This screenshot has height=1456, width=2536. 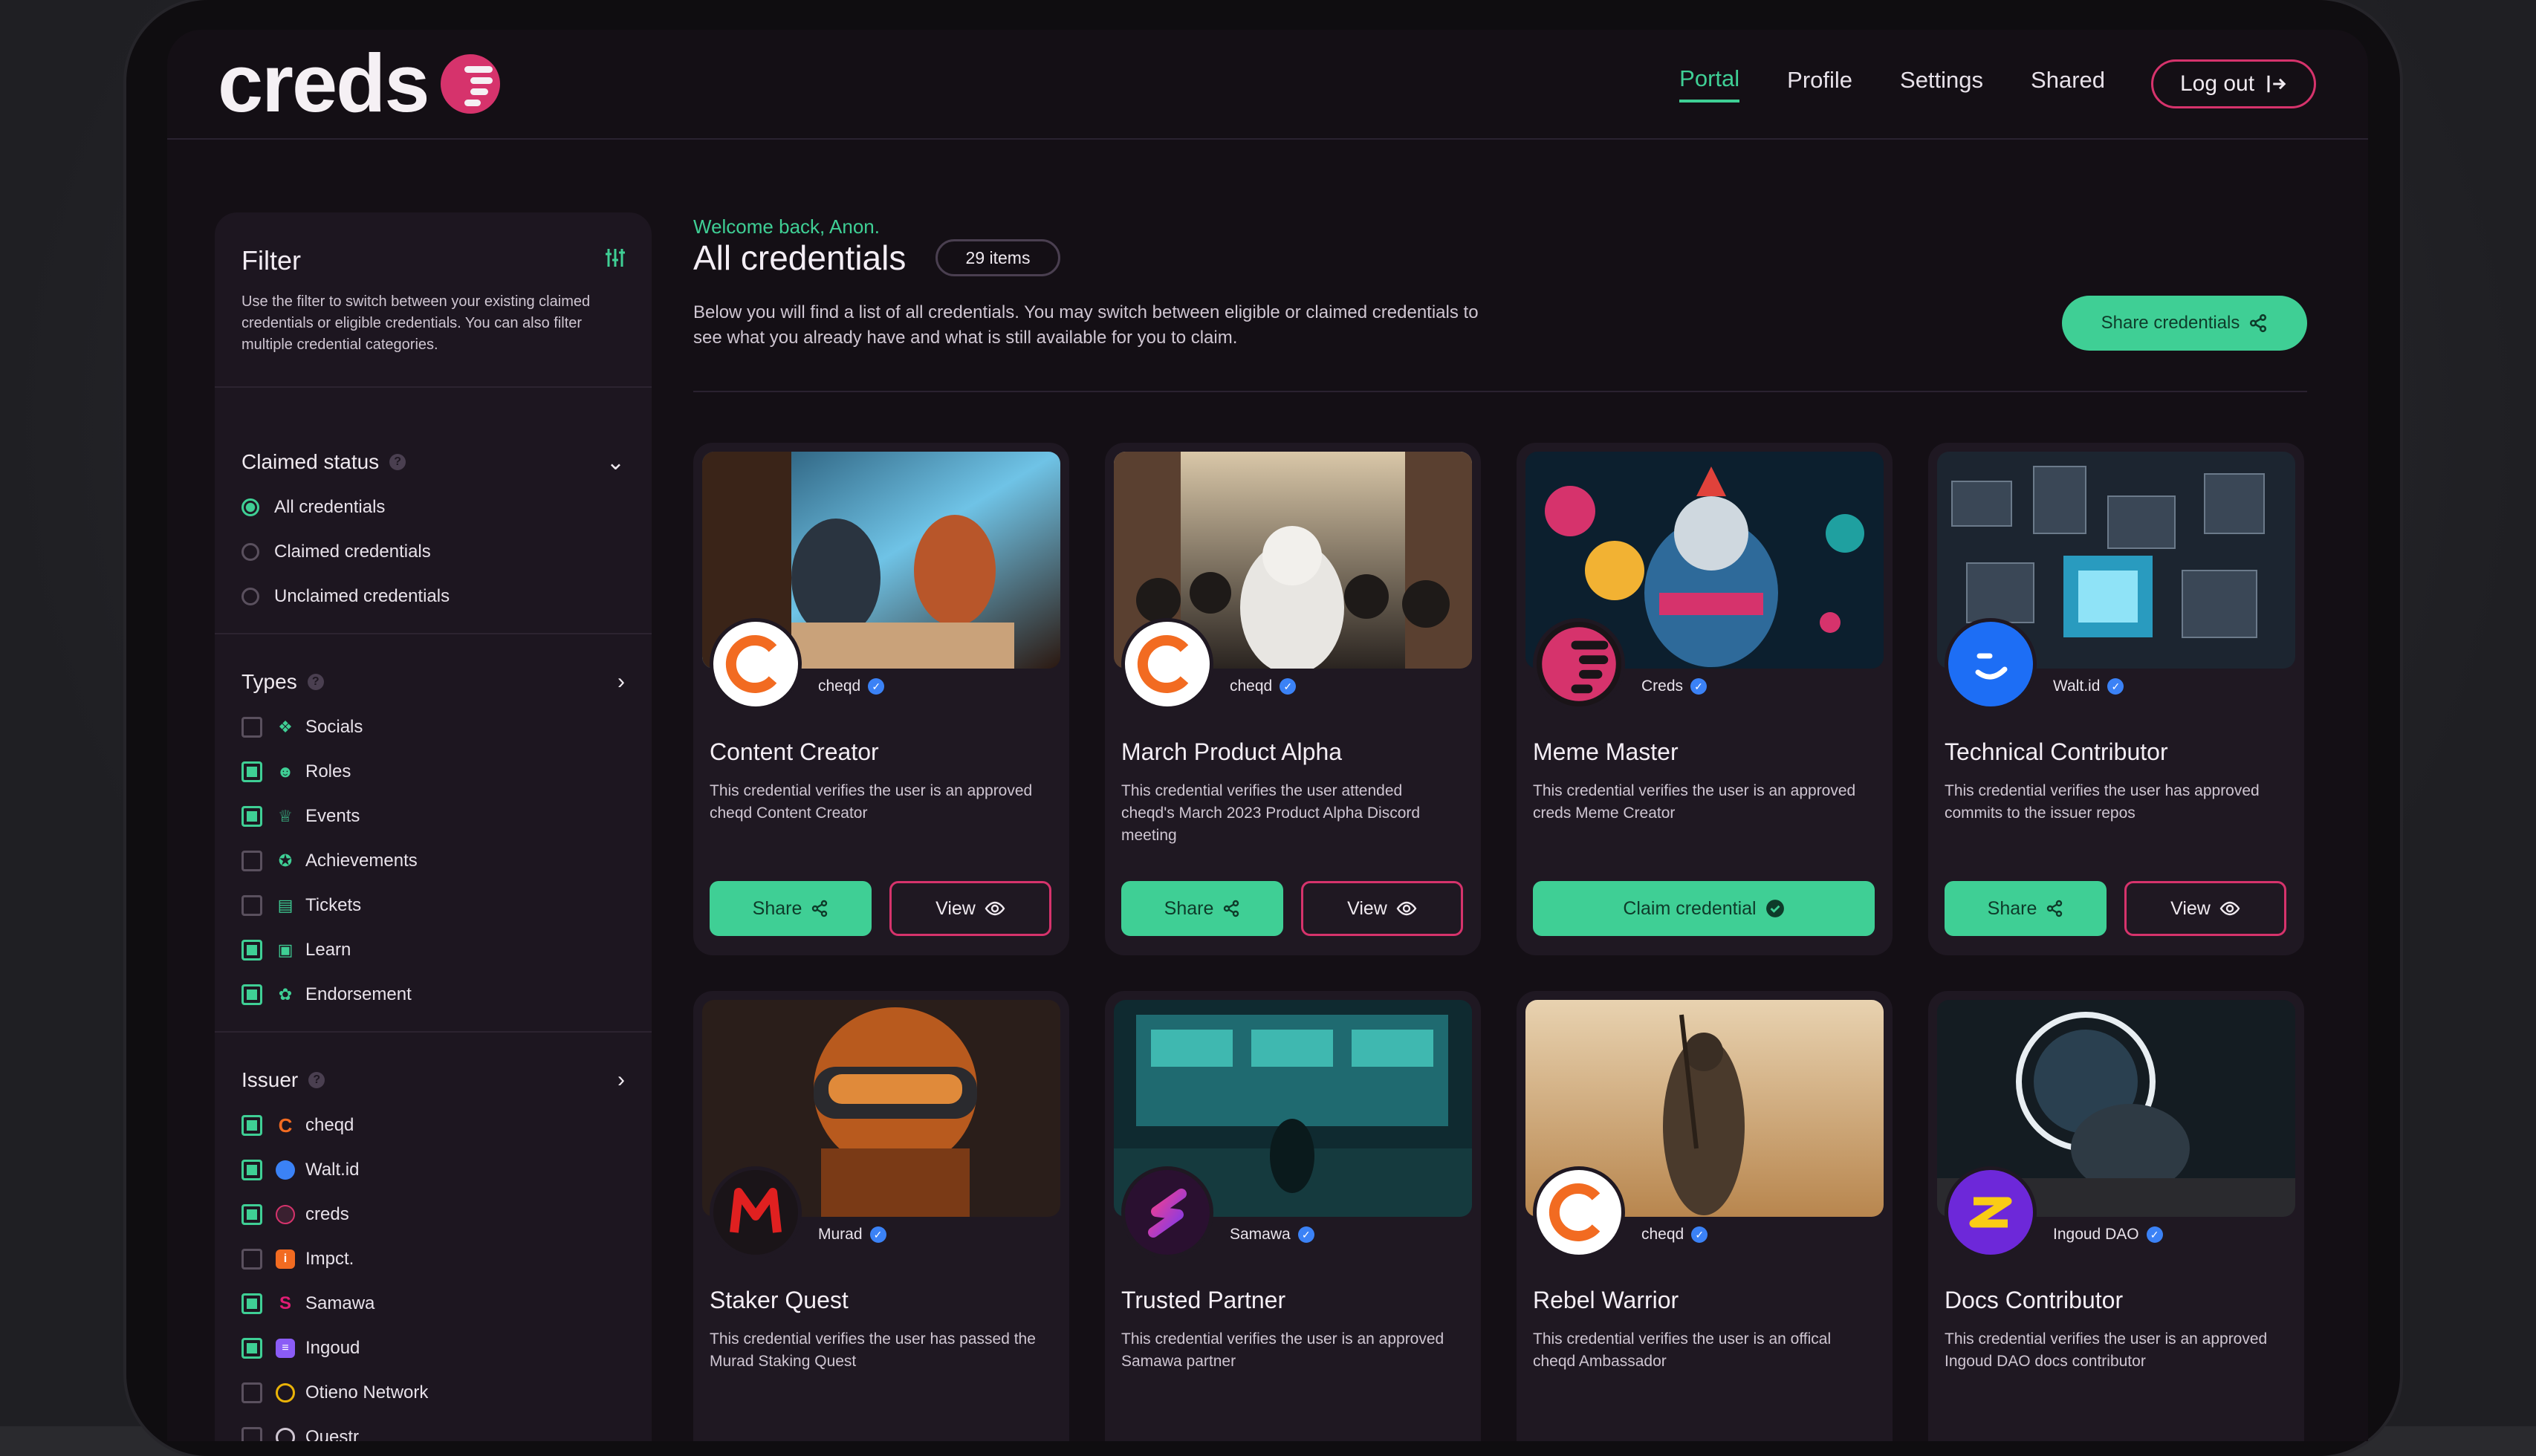 I want to click on items-count-badge: 29 items, so click(x=997, y=258).